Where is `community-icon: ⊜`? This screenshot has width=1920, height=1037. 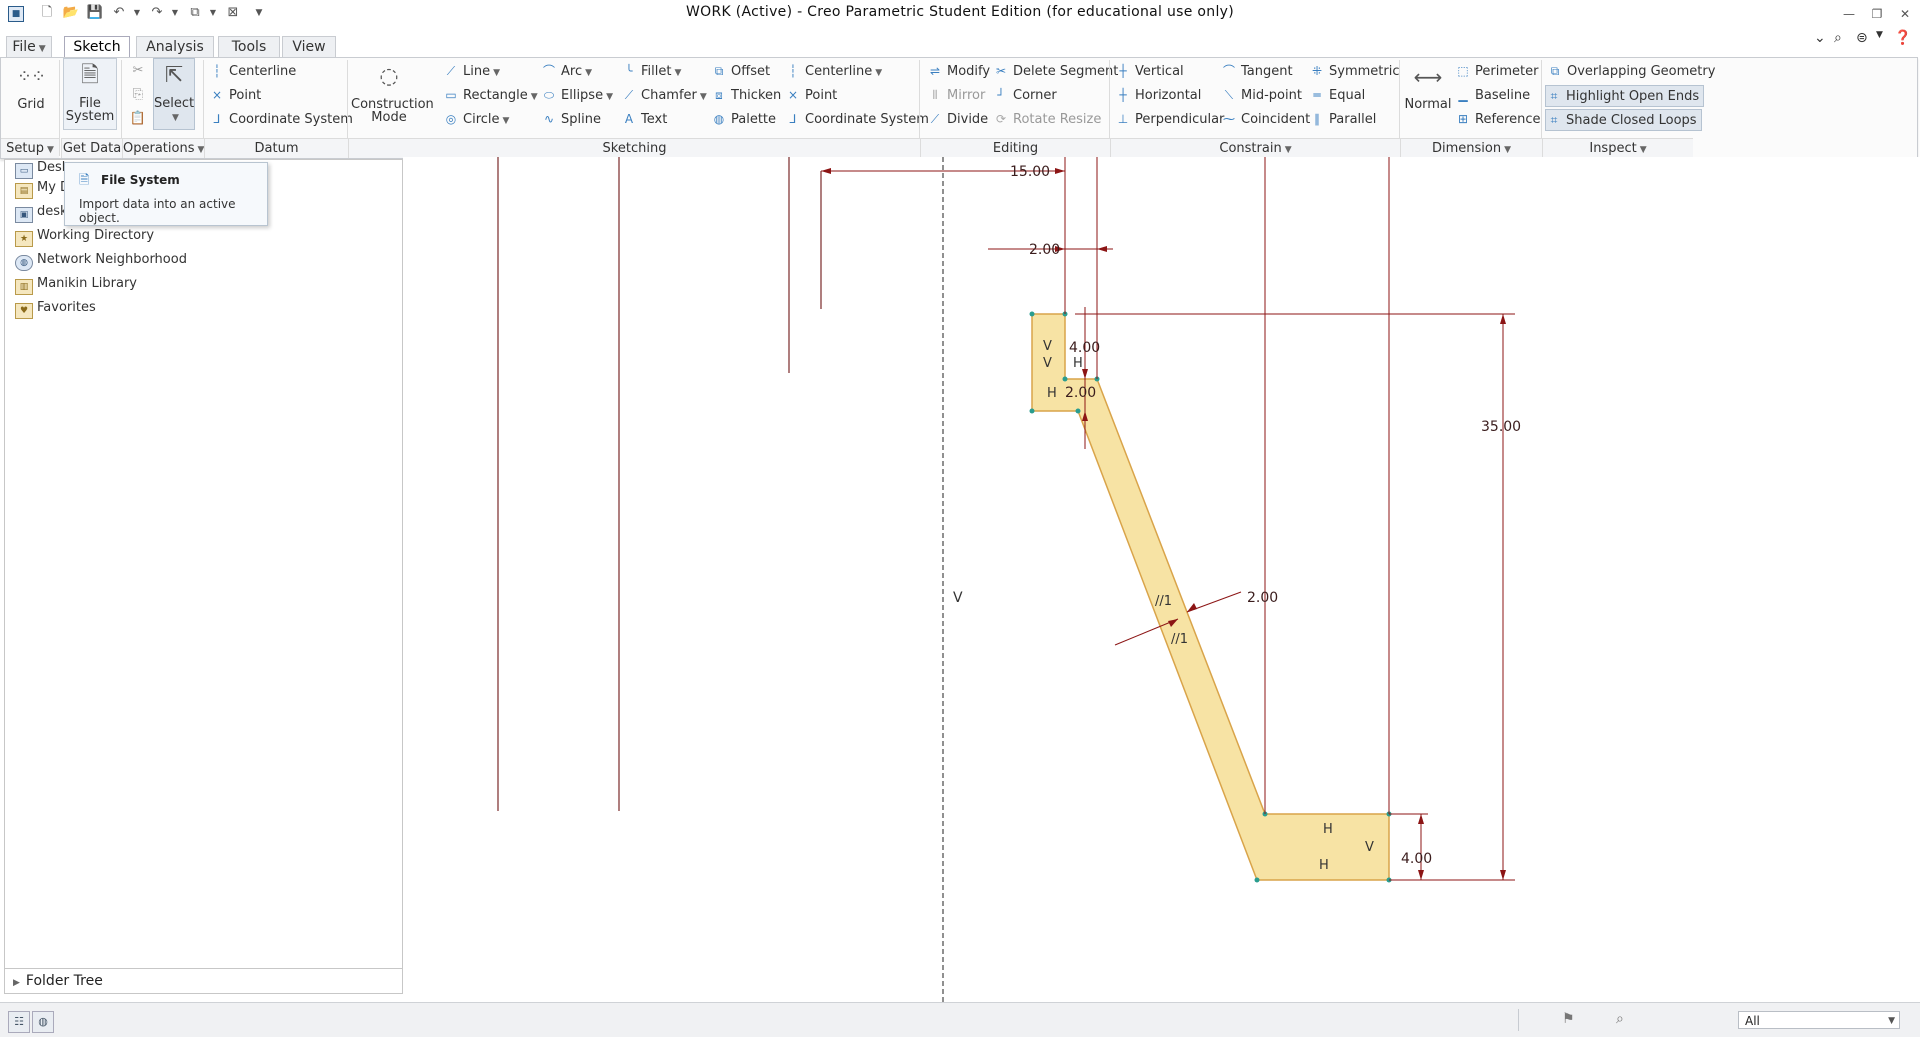
community-icon: ⊜ is located at coordinates (1862, 41).